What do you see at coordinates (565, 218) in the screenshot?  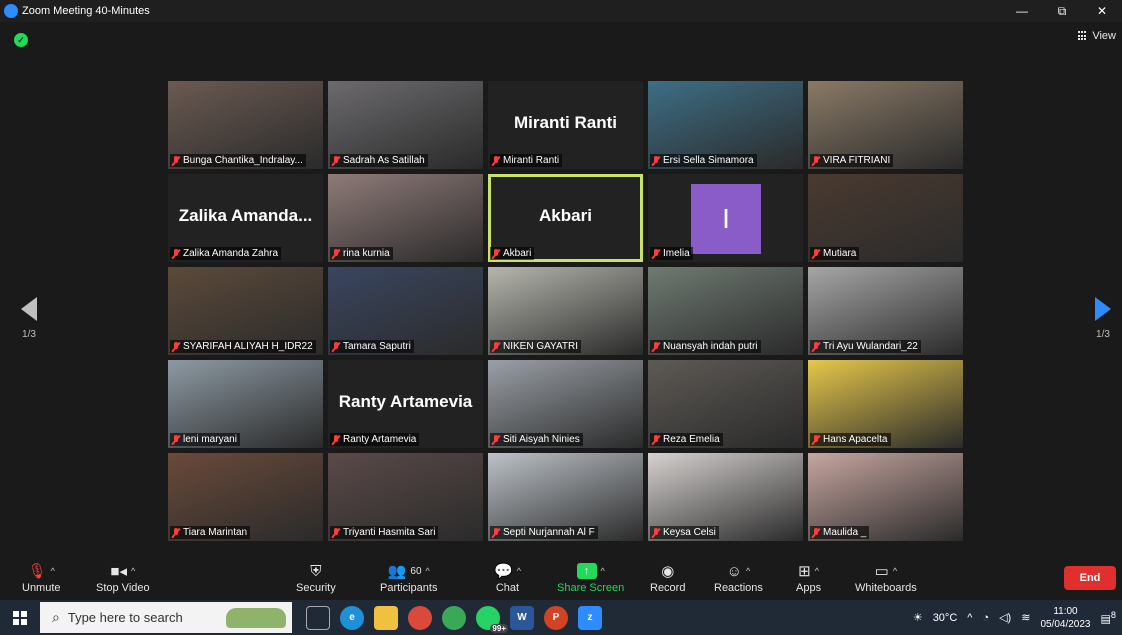 I see `participant-tile: Akbari Akbari` at bounding box center [565, 218].